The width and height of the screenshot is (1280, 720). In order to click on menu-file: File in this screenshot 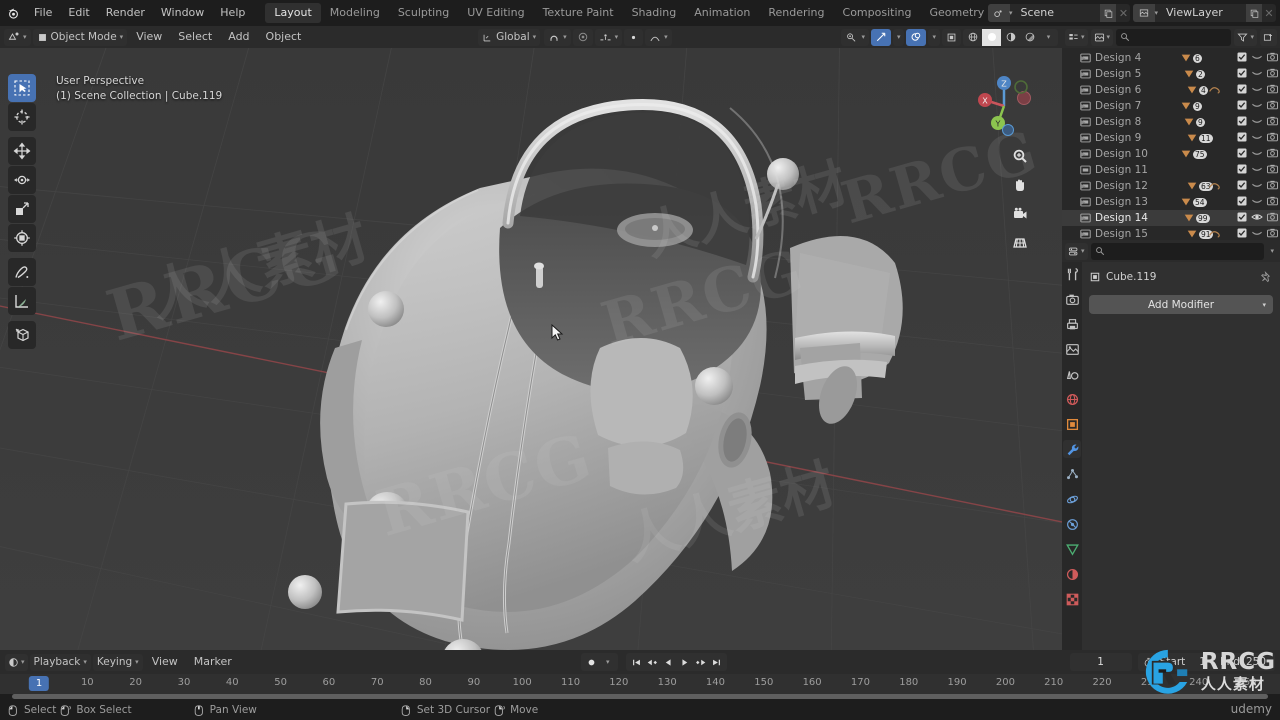, I will do `click(43, 13)`.